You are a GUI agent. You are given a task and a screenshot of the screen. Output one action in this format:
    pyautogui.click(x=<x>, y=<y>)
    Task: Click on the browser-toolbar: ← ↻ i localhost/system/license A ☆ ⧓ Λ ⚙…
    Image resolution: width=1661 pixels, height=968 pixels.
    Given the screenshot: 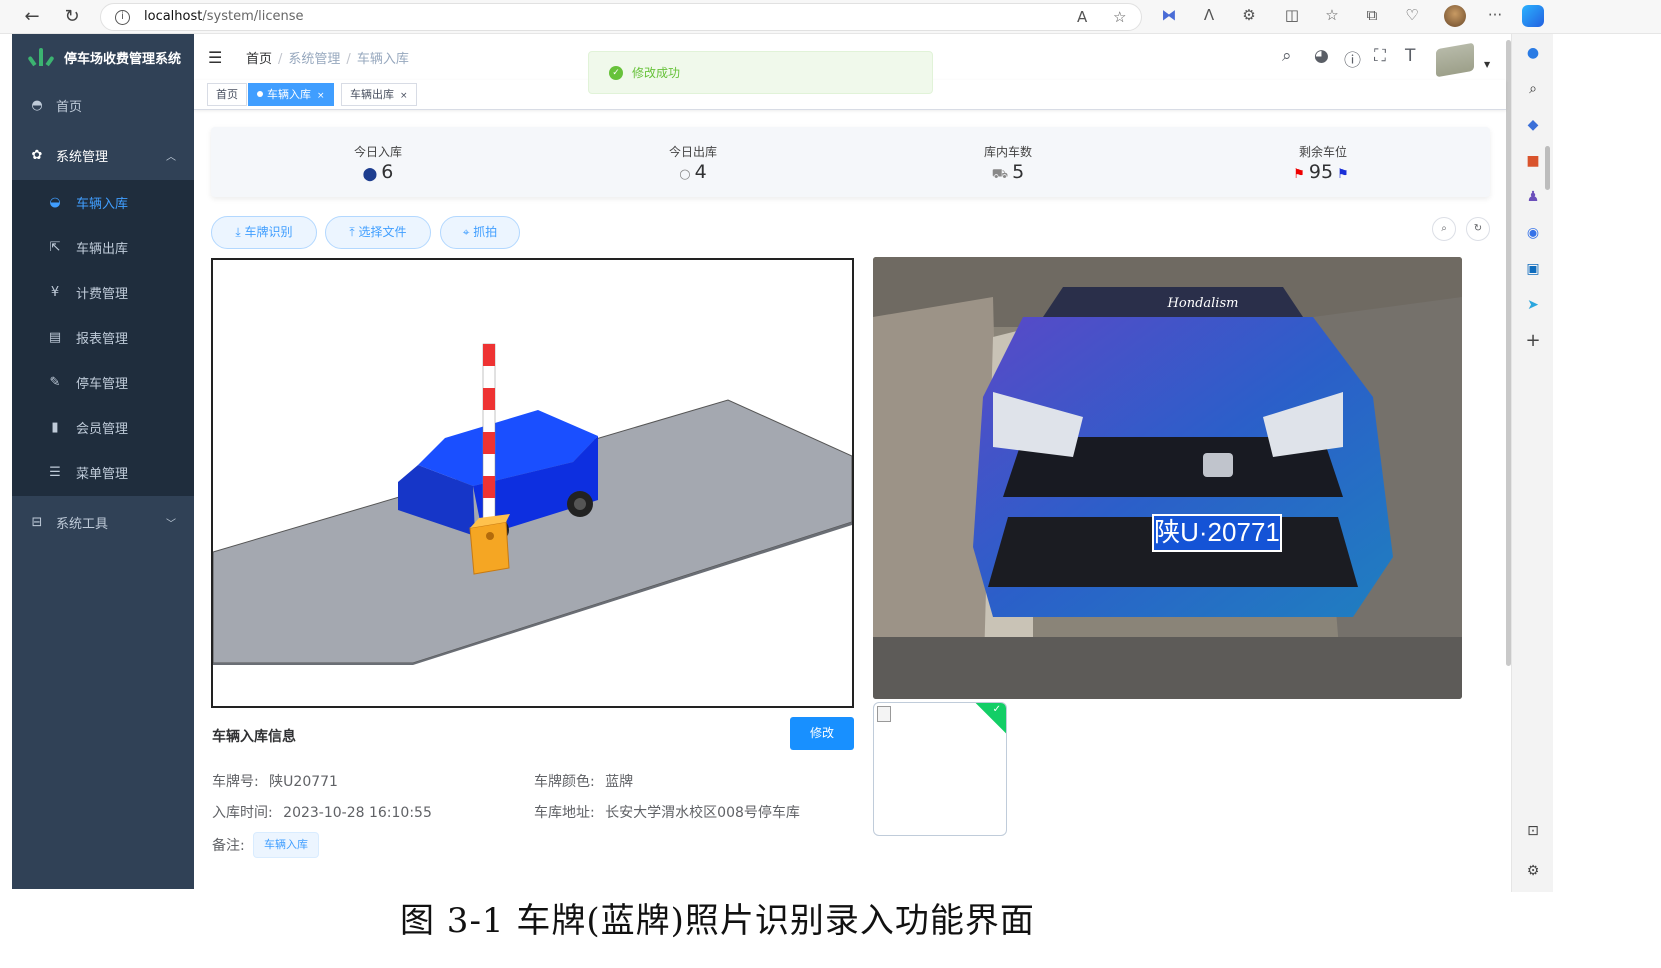 What is the action you would take?
    pyautogui.click(x=830, y=17)
    